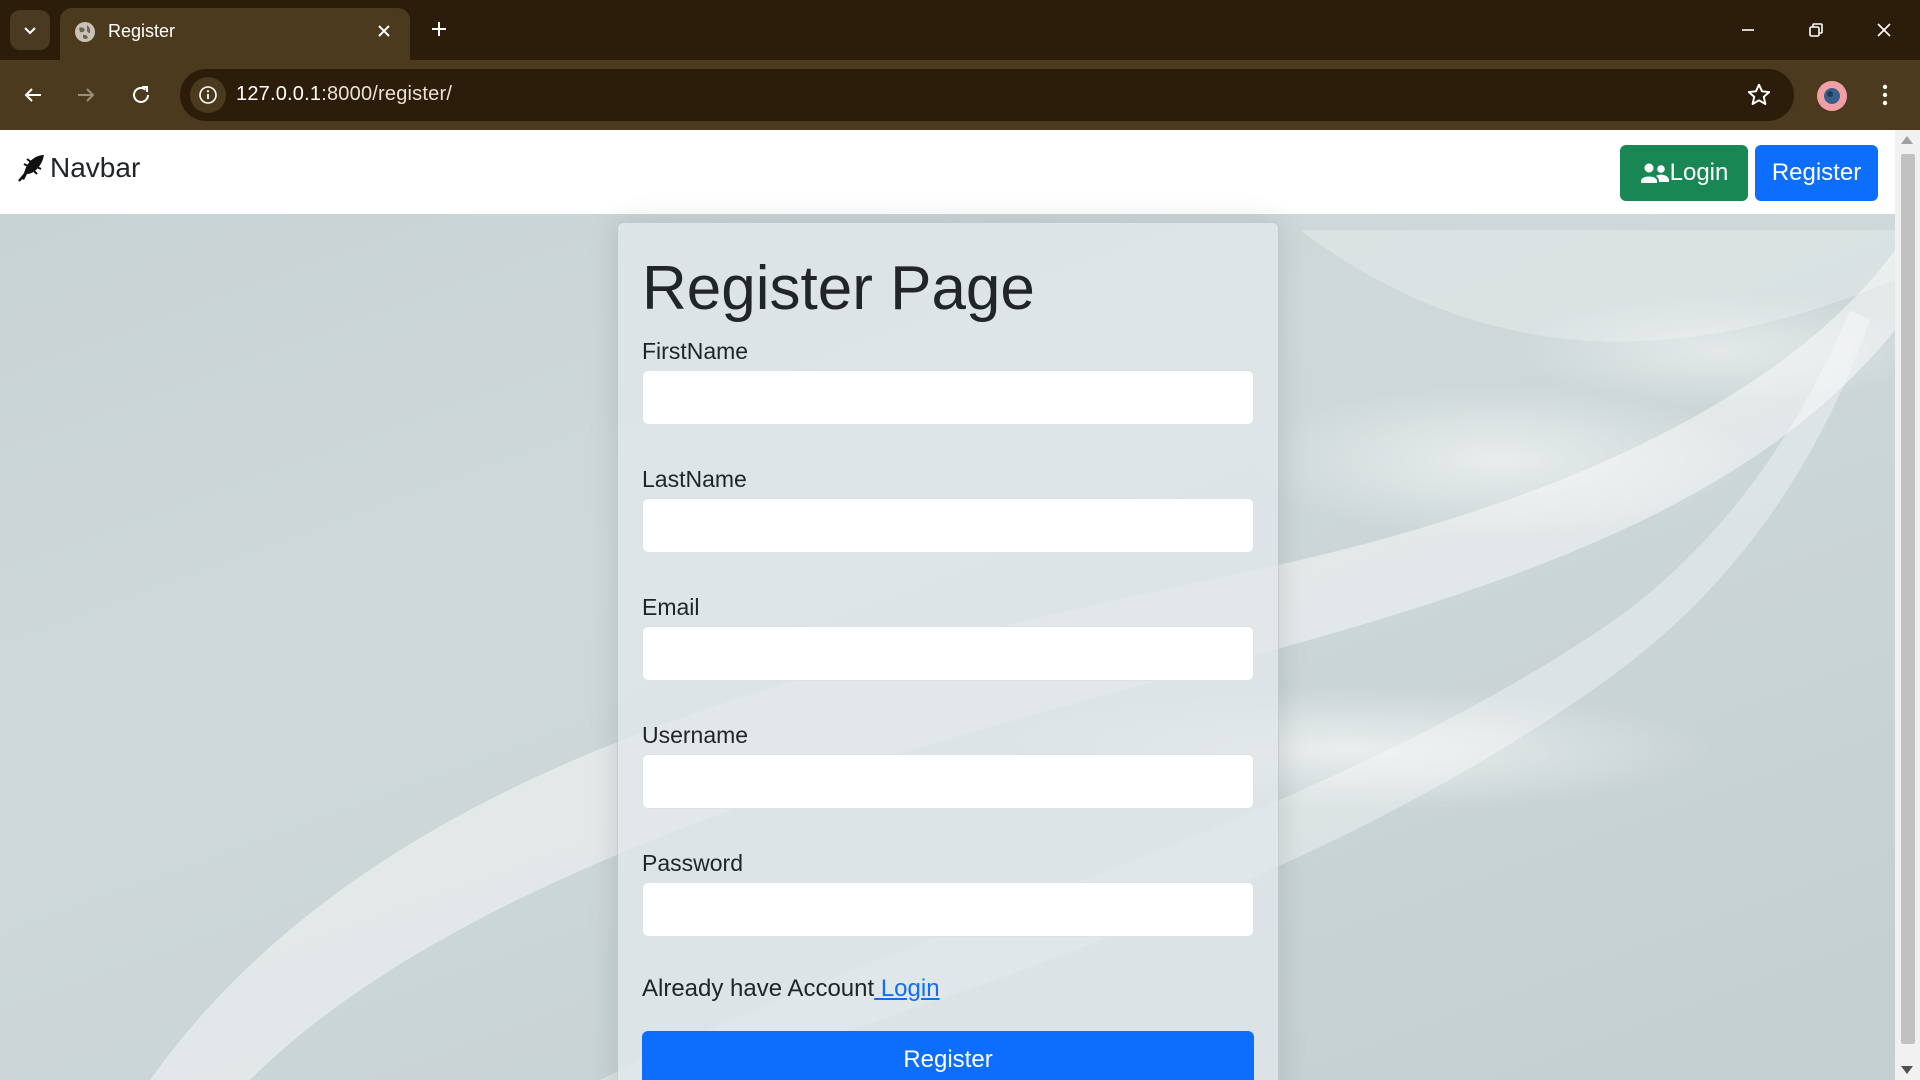 This screenshot has width=1920, height=1080. Describe the element at coordinates (387, 94) in the screenshot. I see `url-path: :8000/register/` at that location.